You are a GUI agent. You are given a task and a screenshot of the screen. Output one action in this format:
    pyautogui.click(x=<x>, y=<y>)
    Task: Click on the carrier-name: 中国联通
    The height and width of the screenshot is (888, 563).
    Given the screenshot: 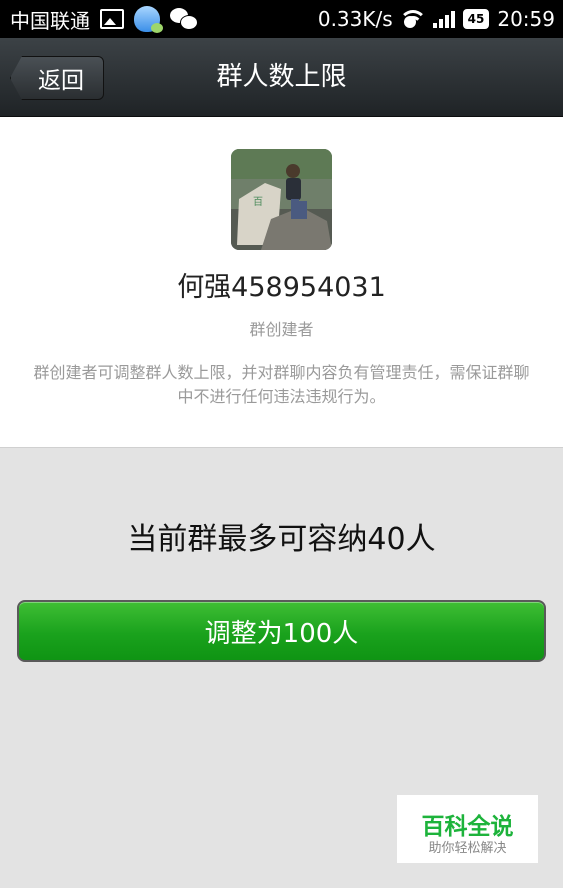 What is the action you would take?
    pyautogui.click(x=50, y=20)
    